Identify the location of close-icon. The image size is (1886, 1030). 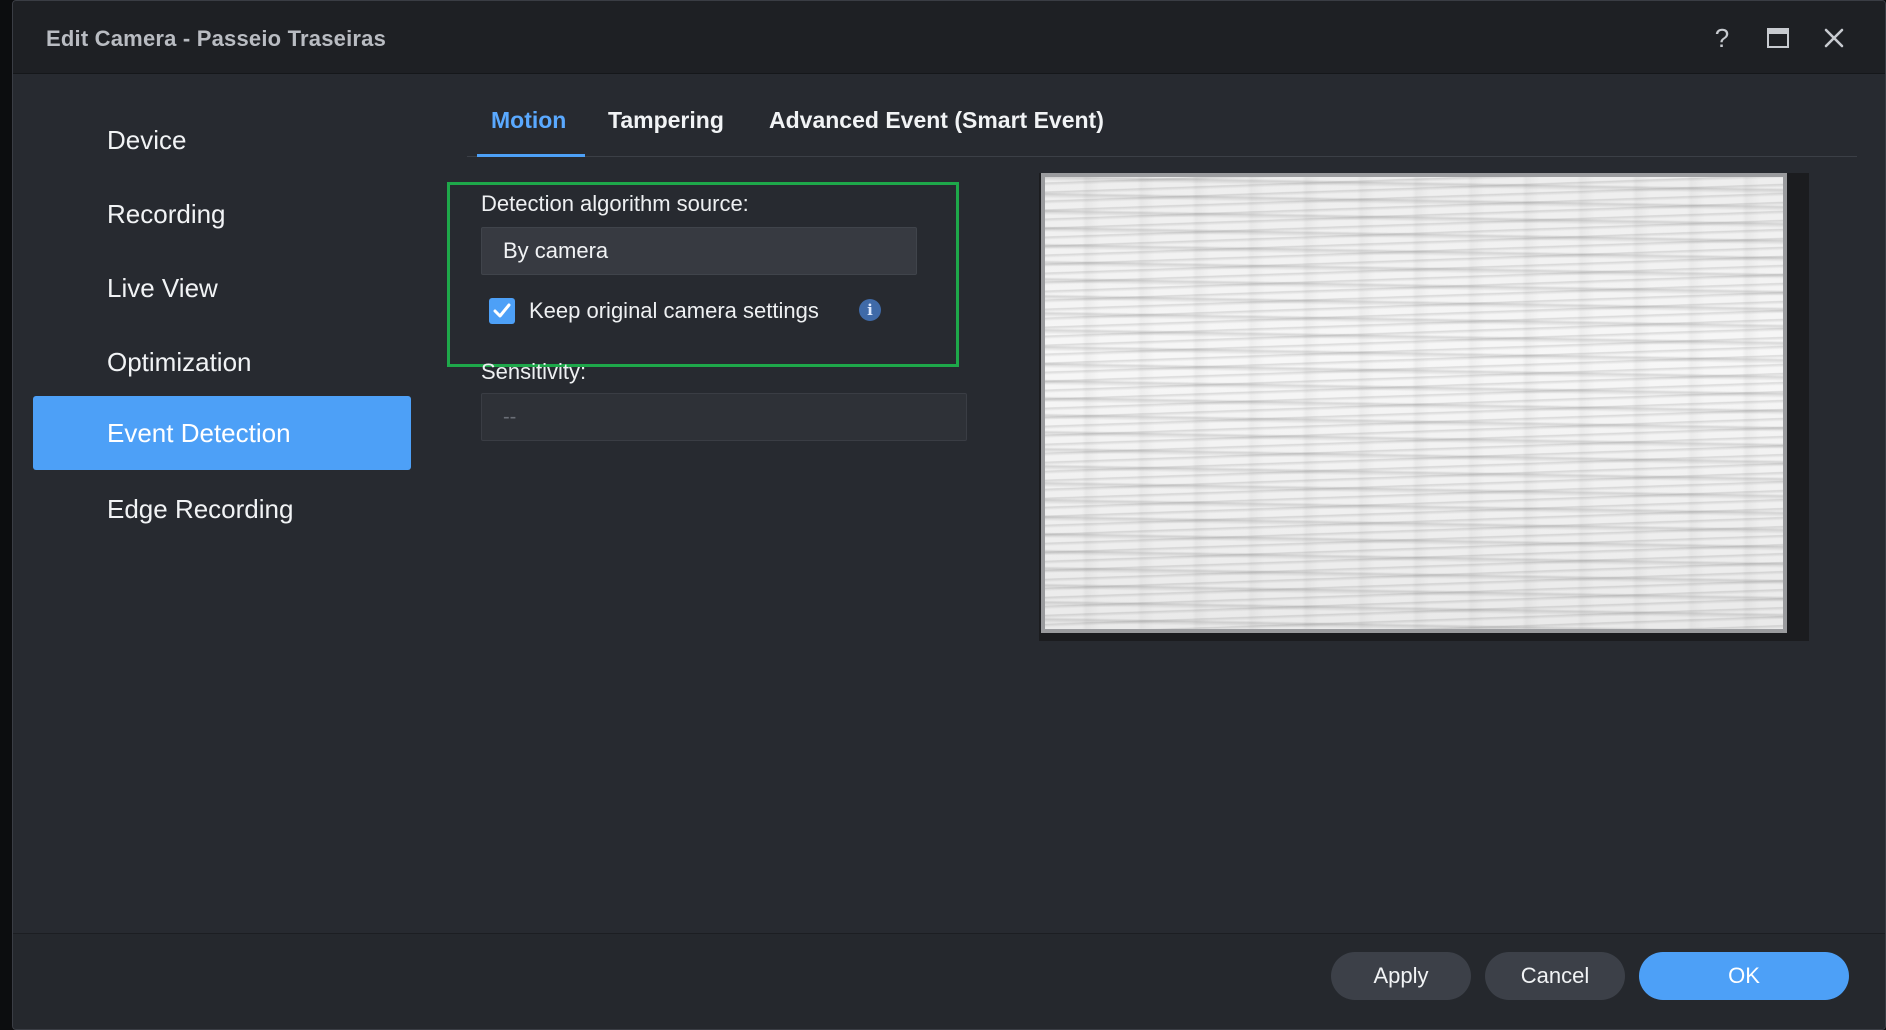
(1834, 38).